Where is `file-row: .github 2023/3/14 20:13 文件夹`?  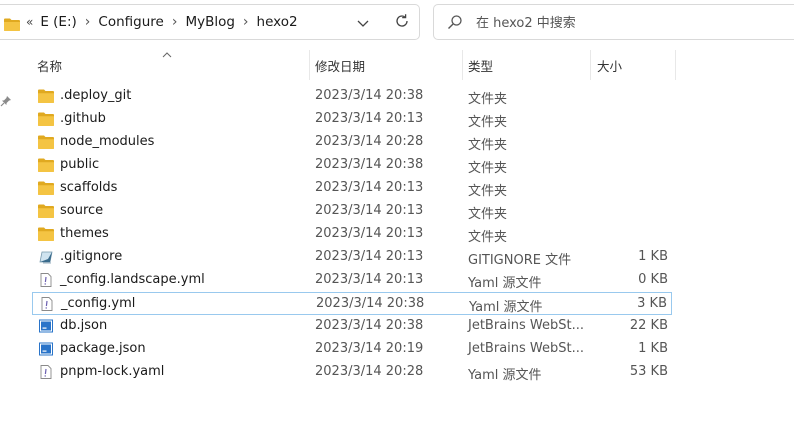 file-row: .github 2023/3/14 20:13 文件夹 is located at coordinates (352, 119).